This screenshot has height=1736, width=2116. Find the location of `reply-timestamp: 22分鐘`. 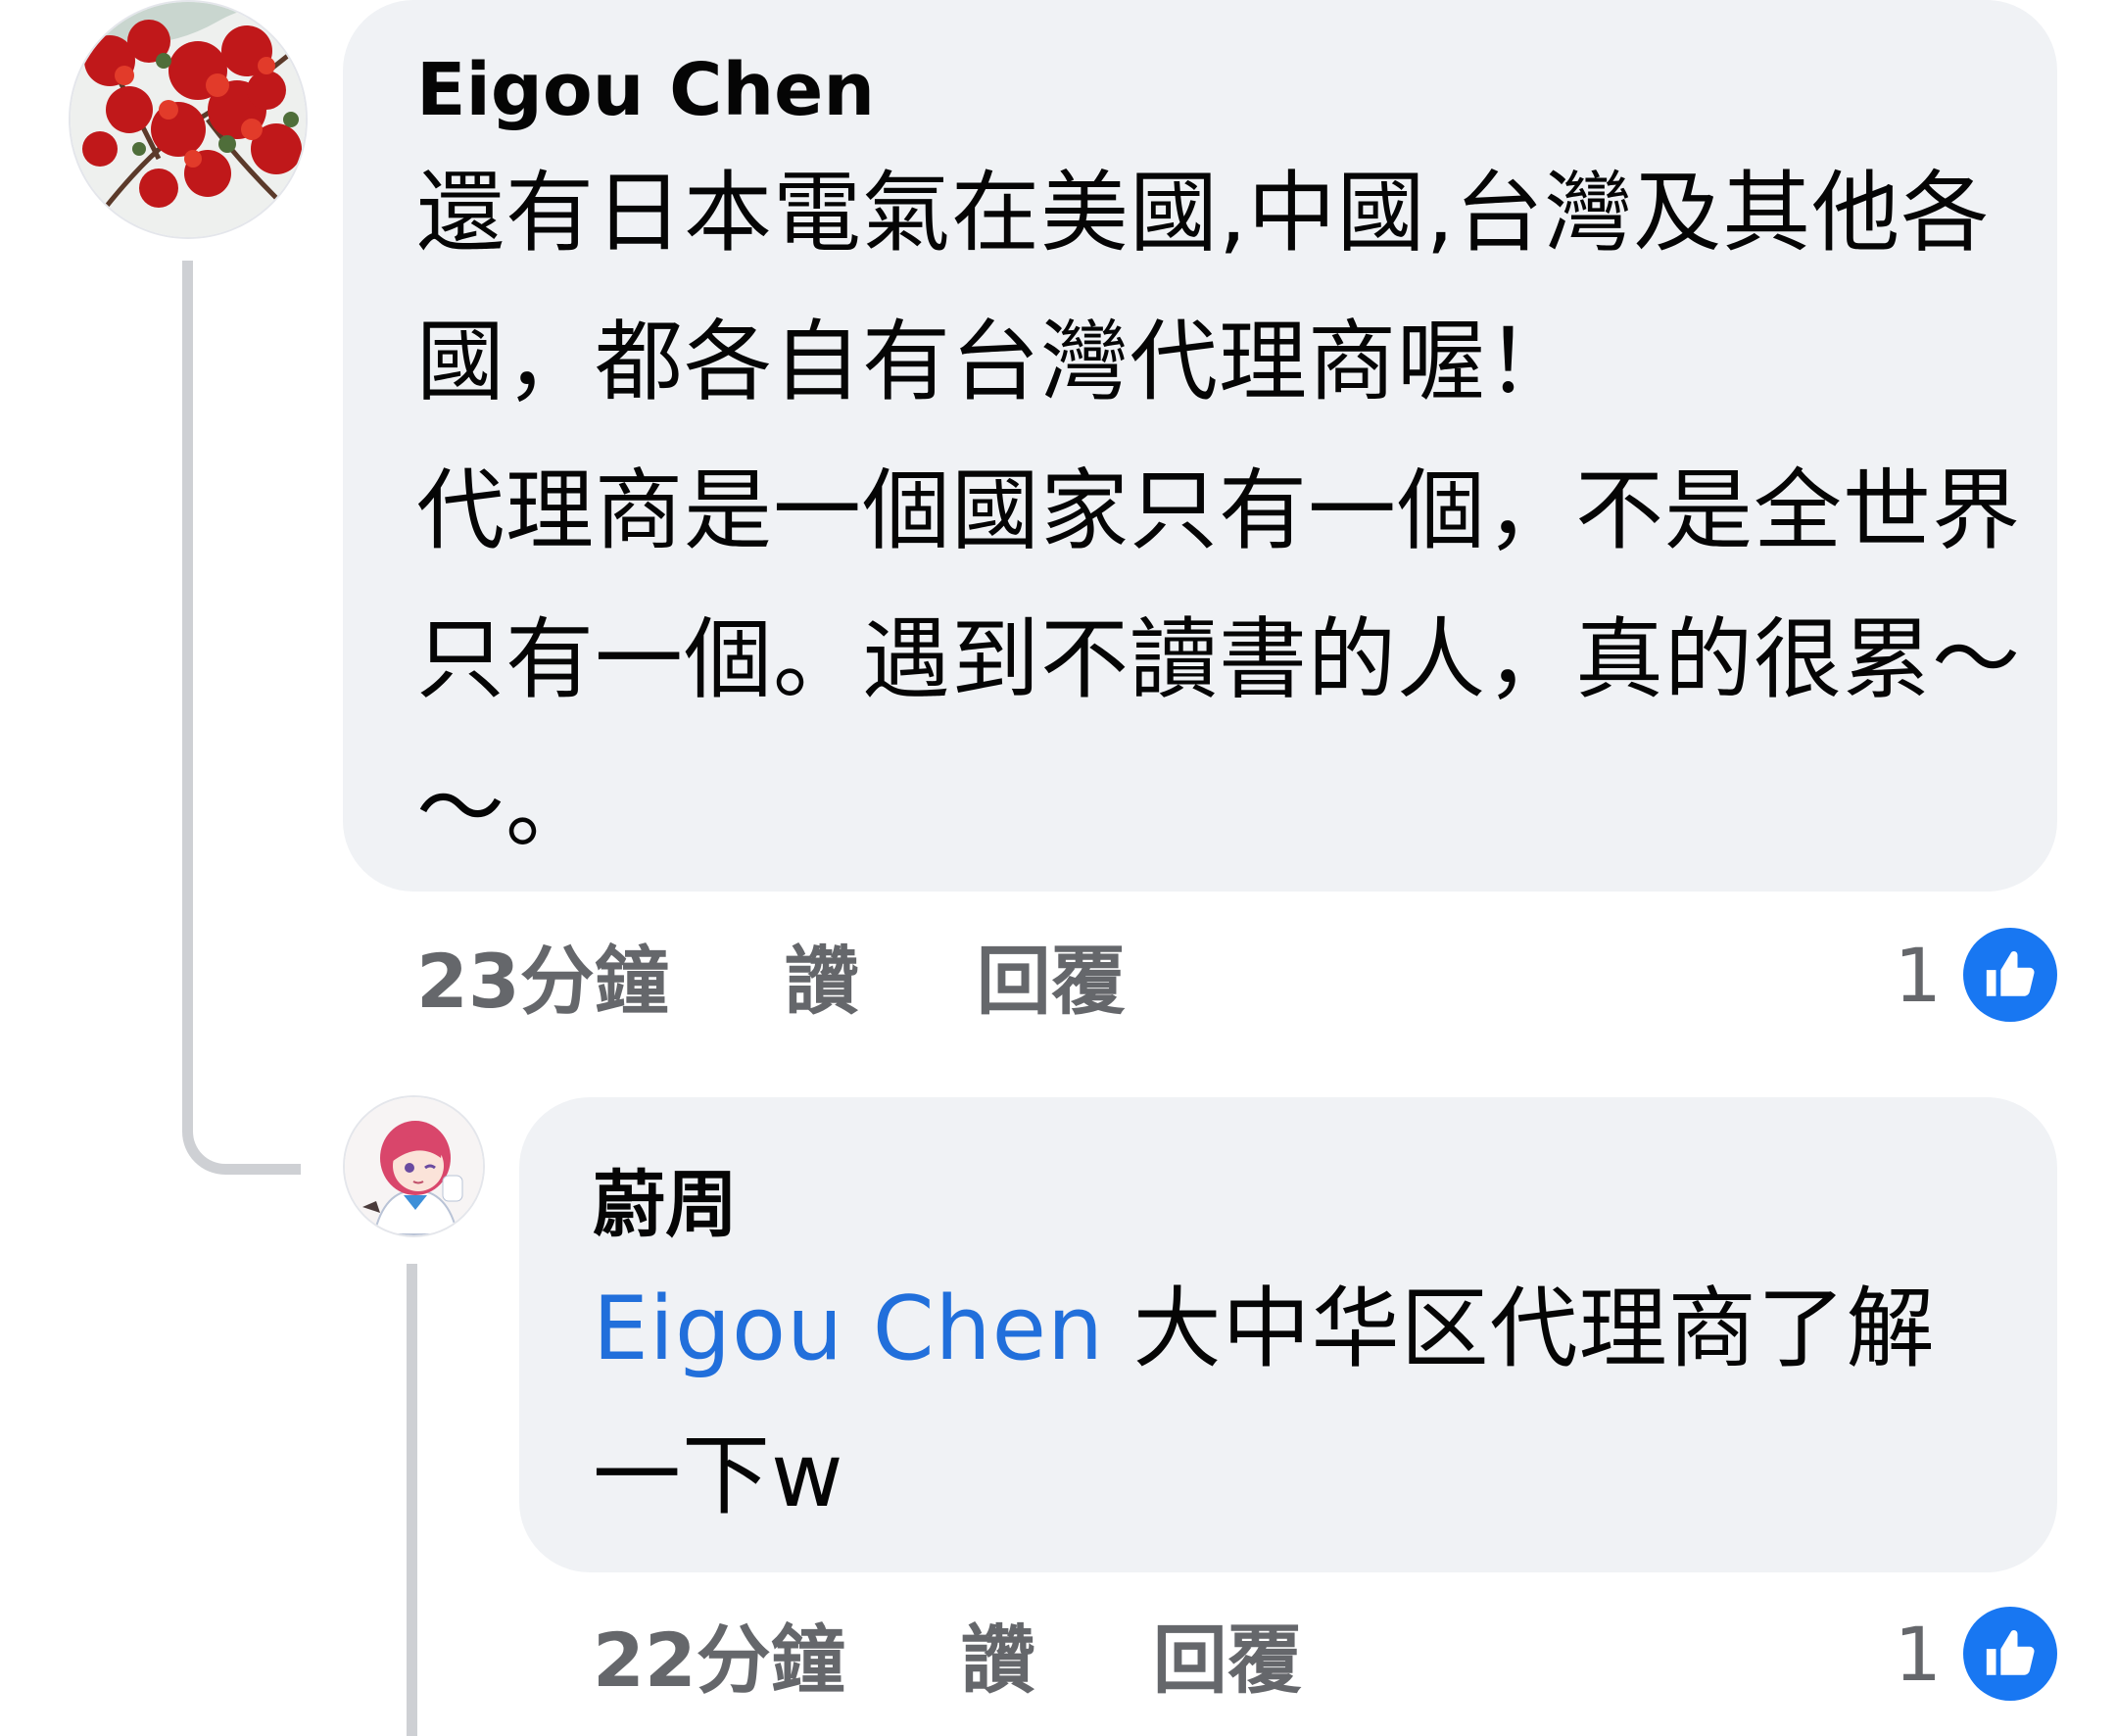

reply-timestamp: 22分鐘 is located at coordinates (719, 1654).